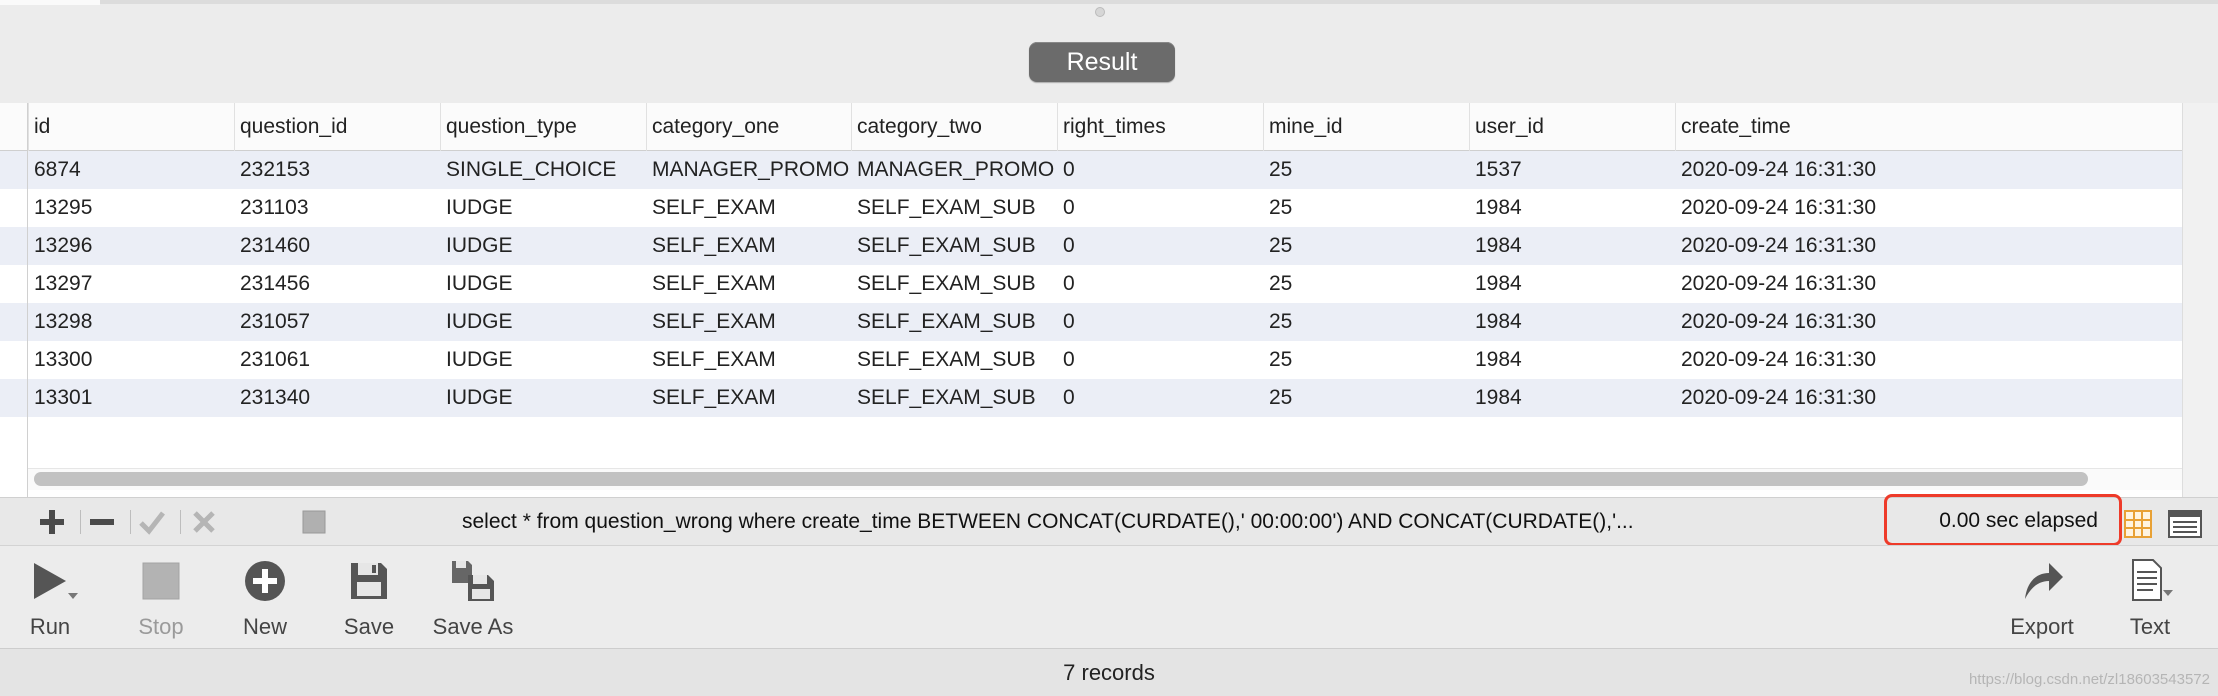 The image size is (2218, 696). I want to click on cell-id: 13298, so click(131, 322).